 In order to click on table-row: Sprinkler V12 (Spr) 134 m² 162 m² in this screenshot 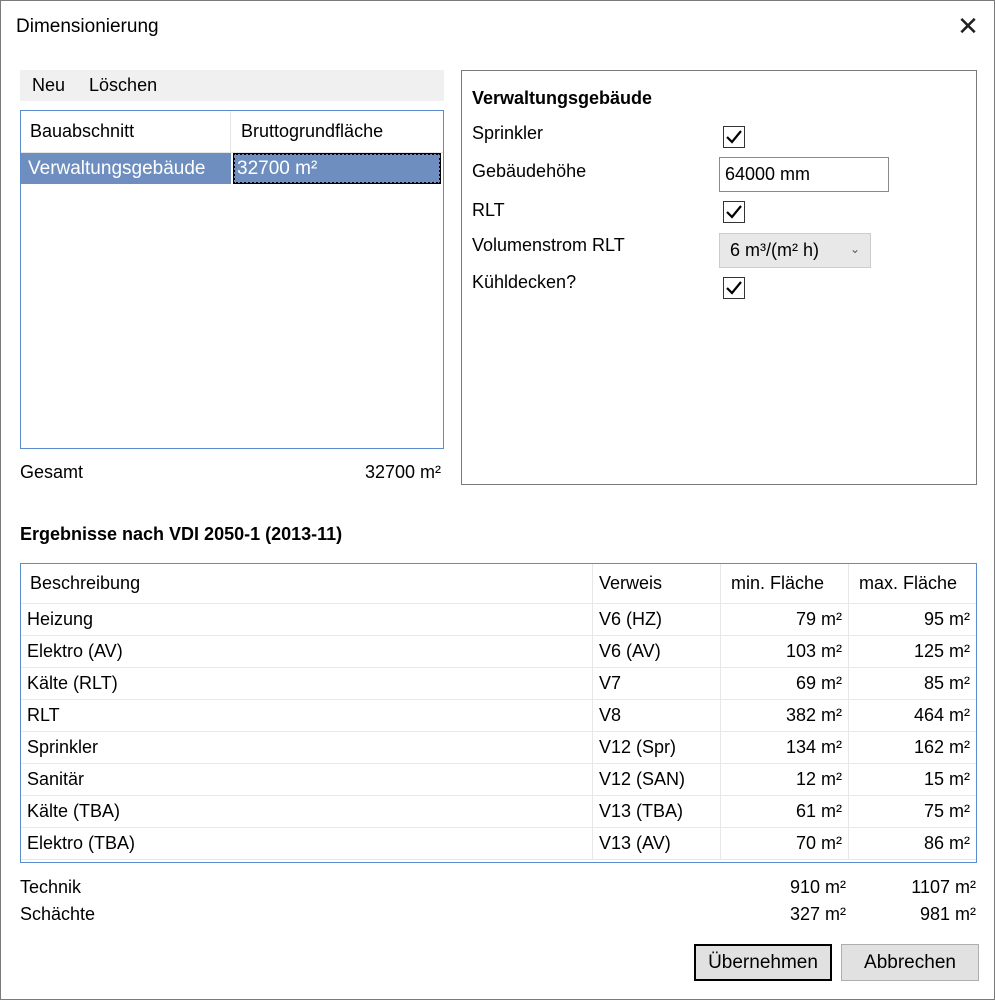, I will do `click(498, 748)`.